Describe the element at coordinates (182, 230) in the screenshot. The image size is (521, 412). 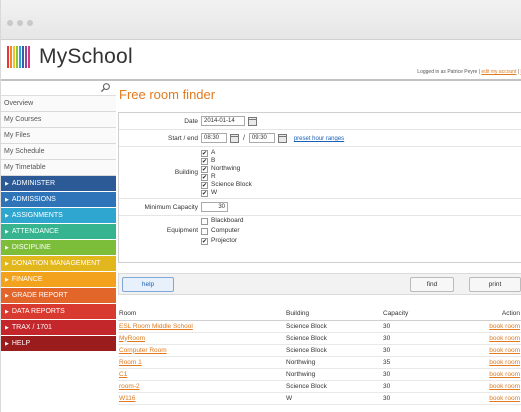
I see `equipment-label: Equipment` at that location.